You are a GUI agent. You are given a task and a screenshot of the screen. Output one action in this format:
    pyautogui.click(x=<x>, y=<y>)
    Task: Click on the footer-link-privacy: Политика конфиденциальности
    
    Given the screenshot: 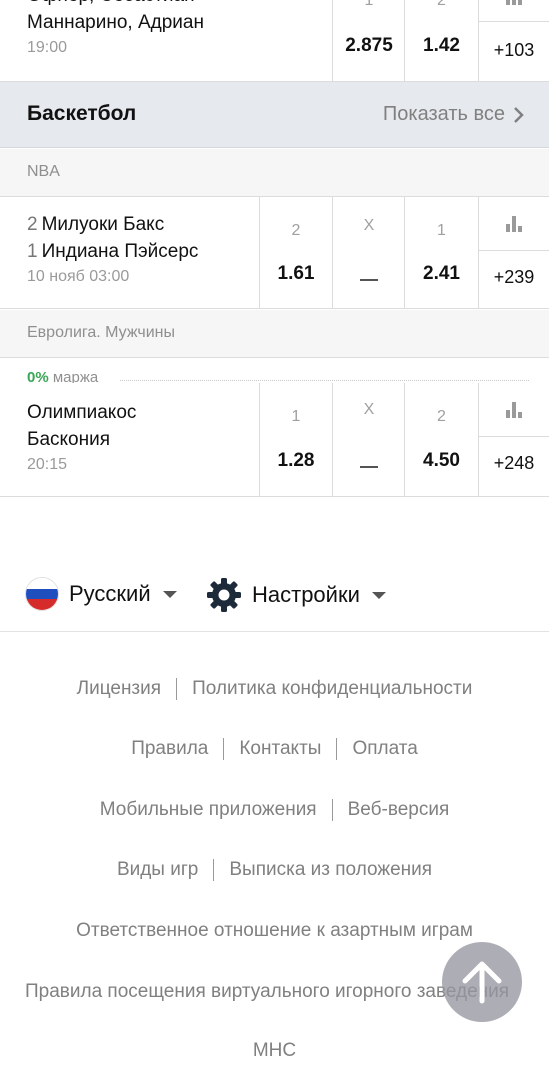 What is the action you would take?
    pyautogui.click(x=332, y=688)
    